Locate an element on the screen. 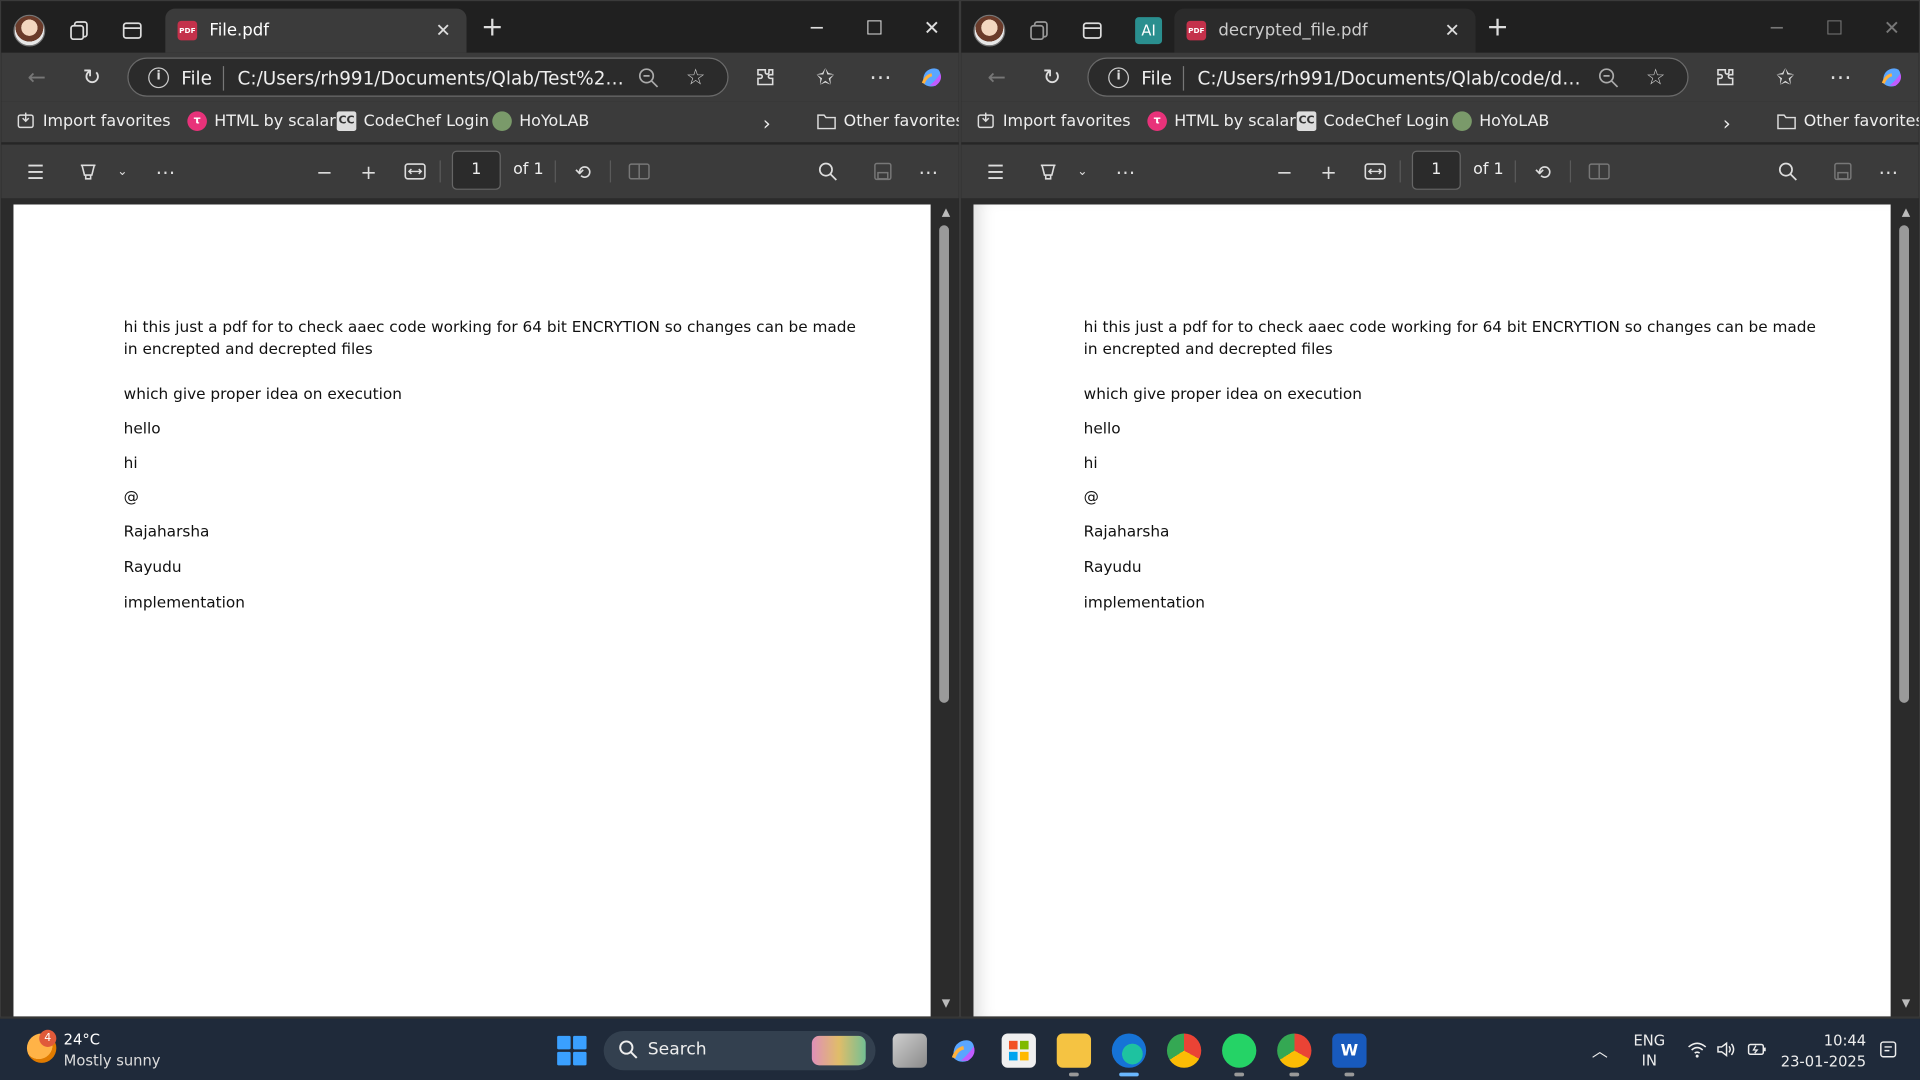 This screenshot has height=1080, width=1920. language-indicator: ENG IN is located at coordinates (1649, 1050).